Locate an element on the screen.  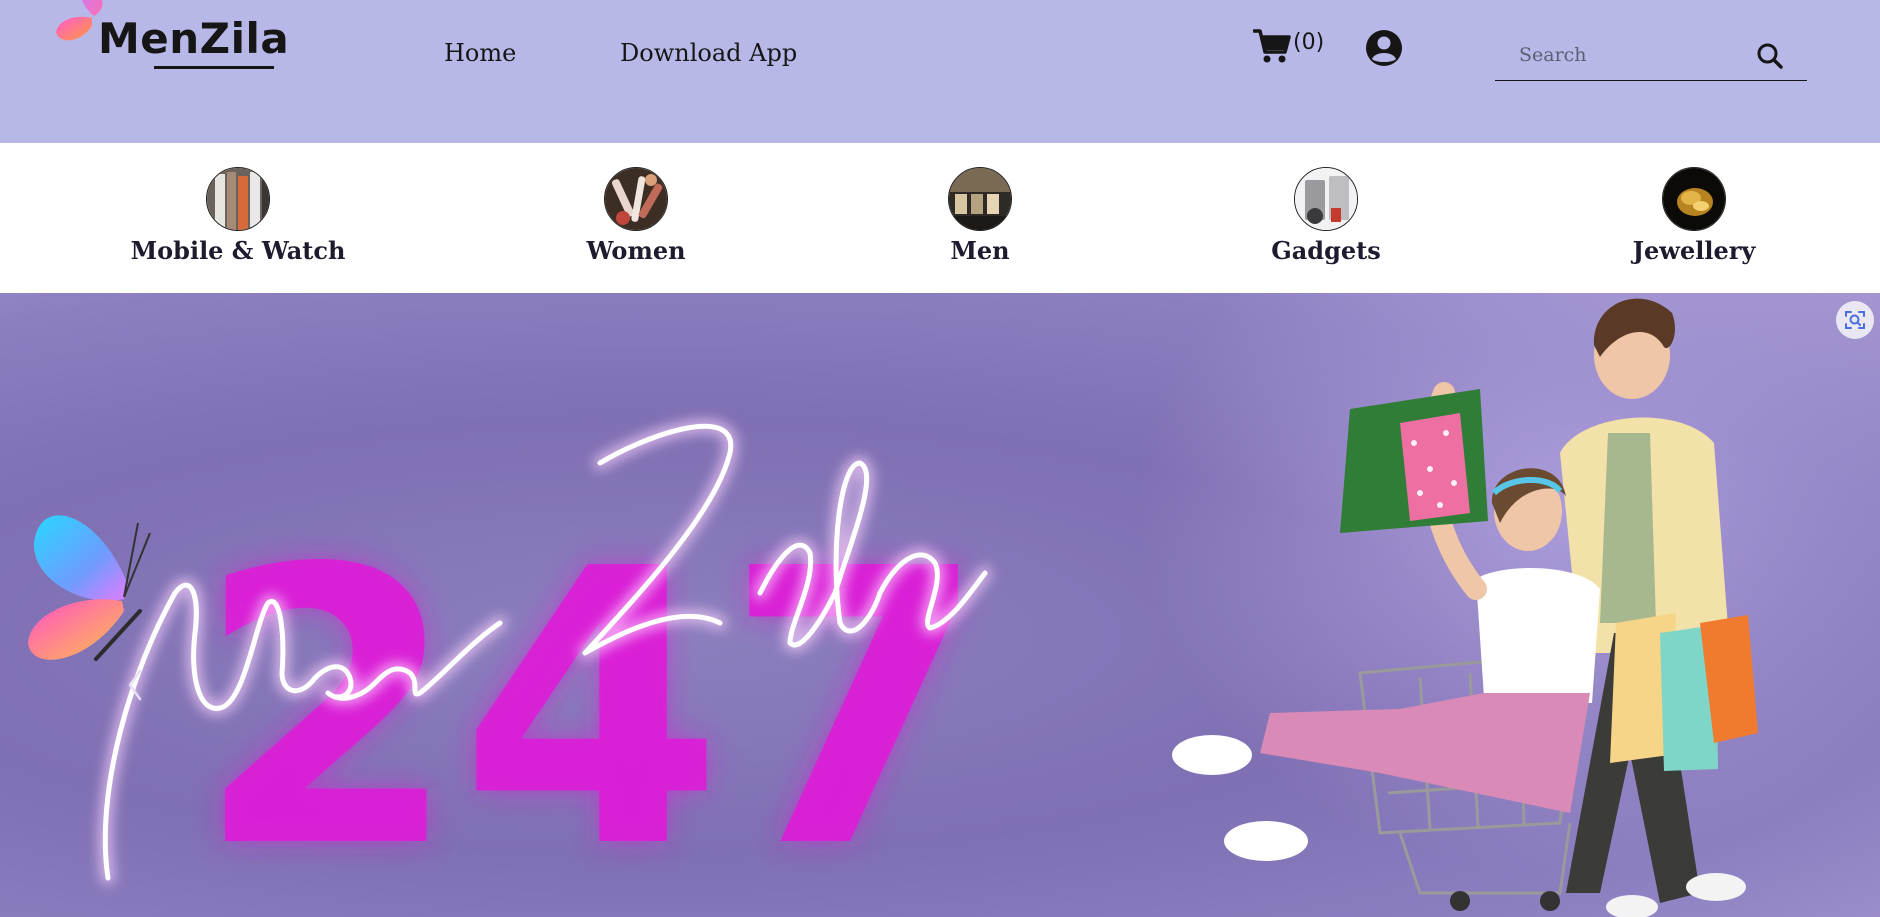
search-button is located at coordinates (1770, 57).